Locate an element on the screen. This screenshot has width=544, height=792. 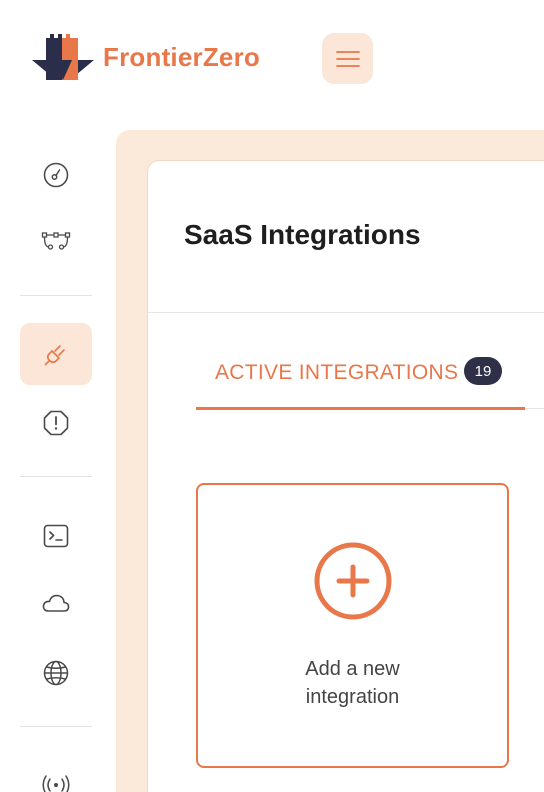
plug-icon is located at coordinates (54, 355).